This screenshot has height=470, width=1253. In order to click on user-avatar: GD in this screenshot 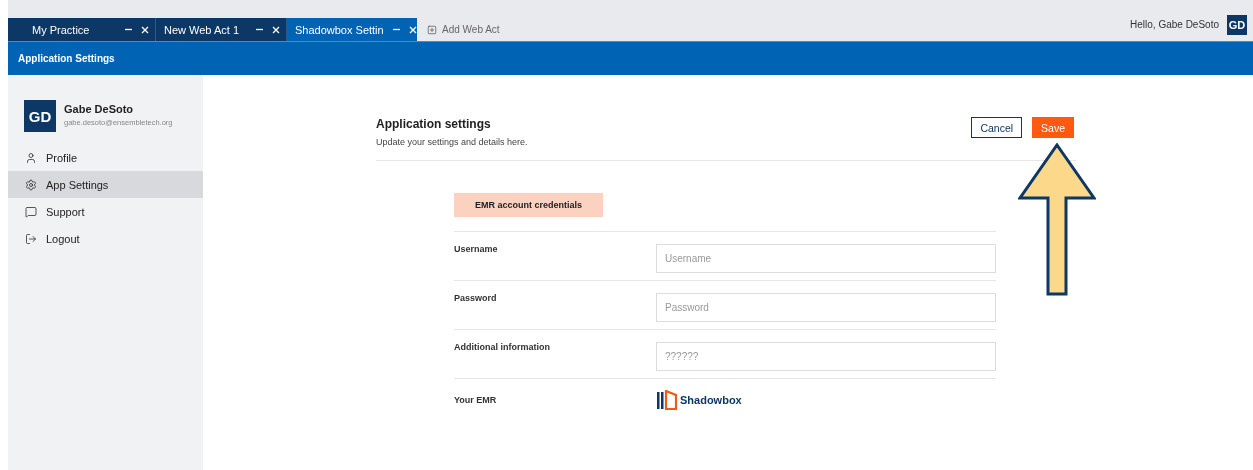, I will do `click(1237, 24)`.